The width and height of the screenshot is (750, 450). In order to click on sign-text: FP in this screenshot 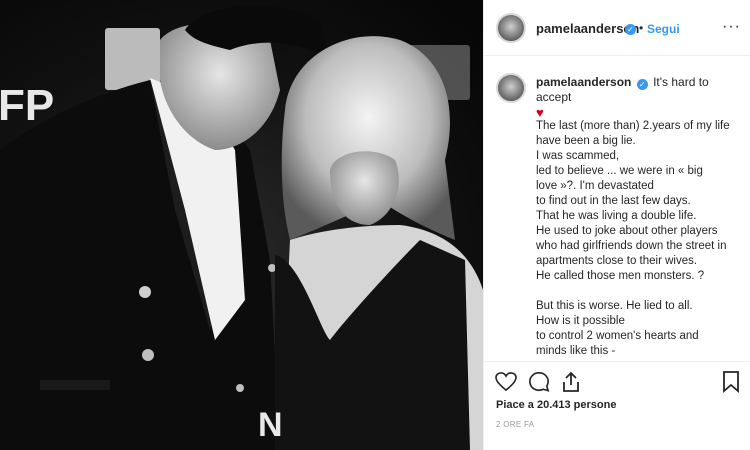, I will do `click(27, 105)`.